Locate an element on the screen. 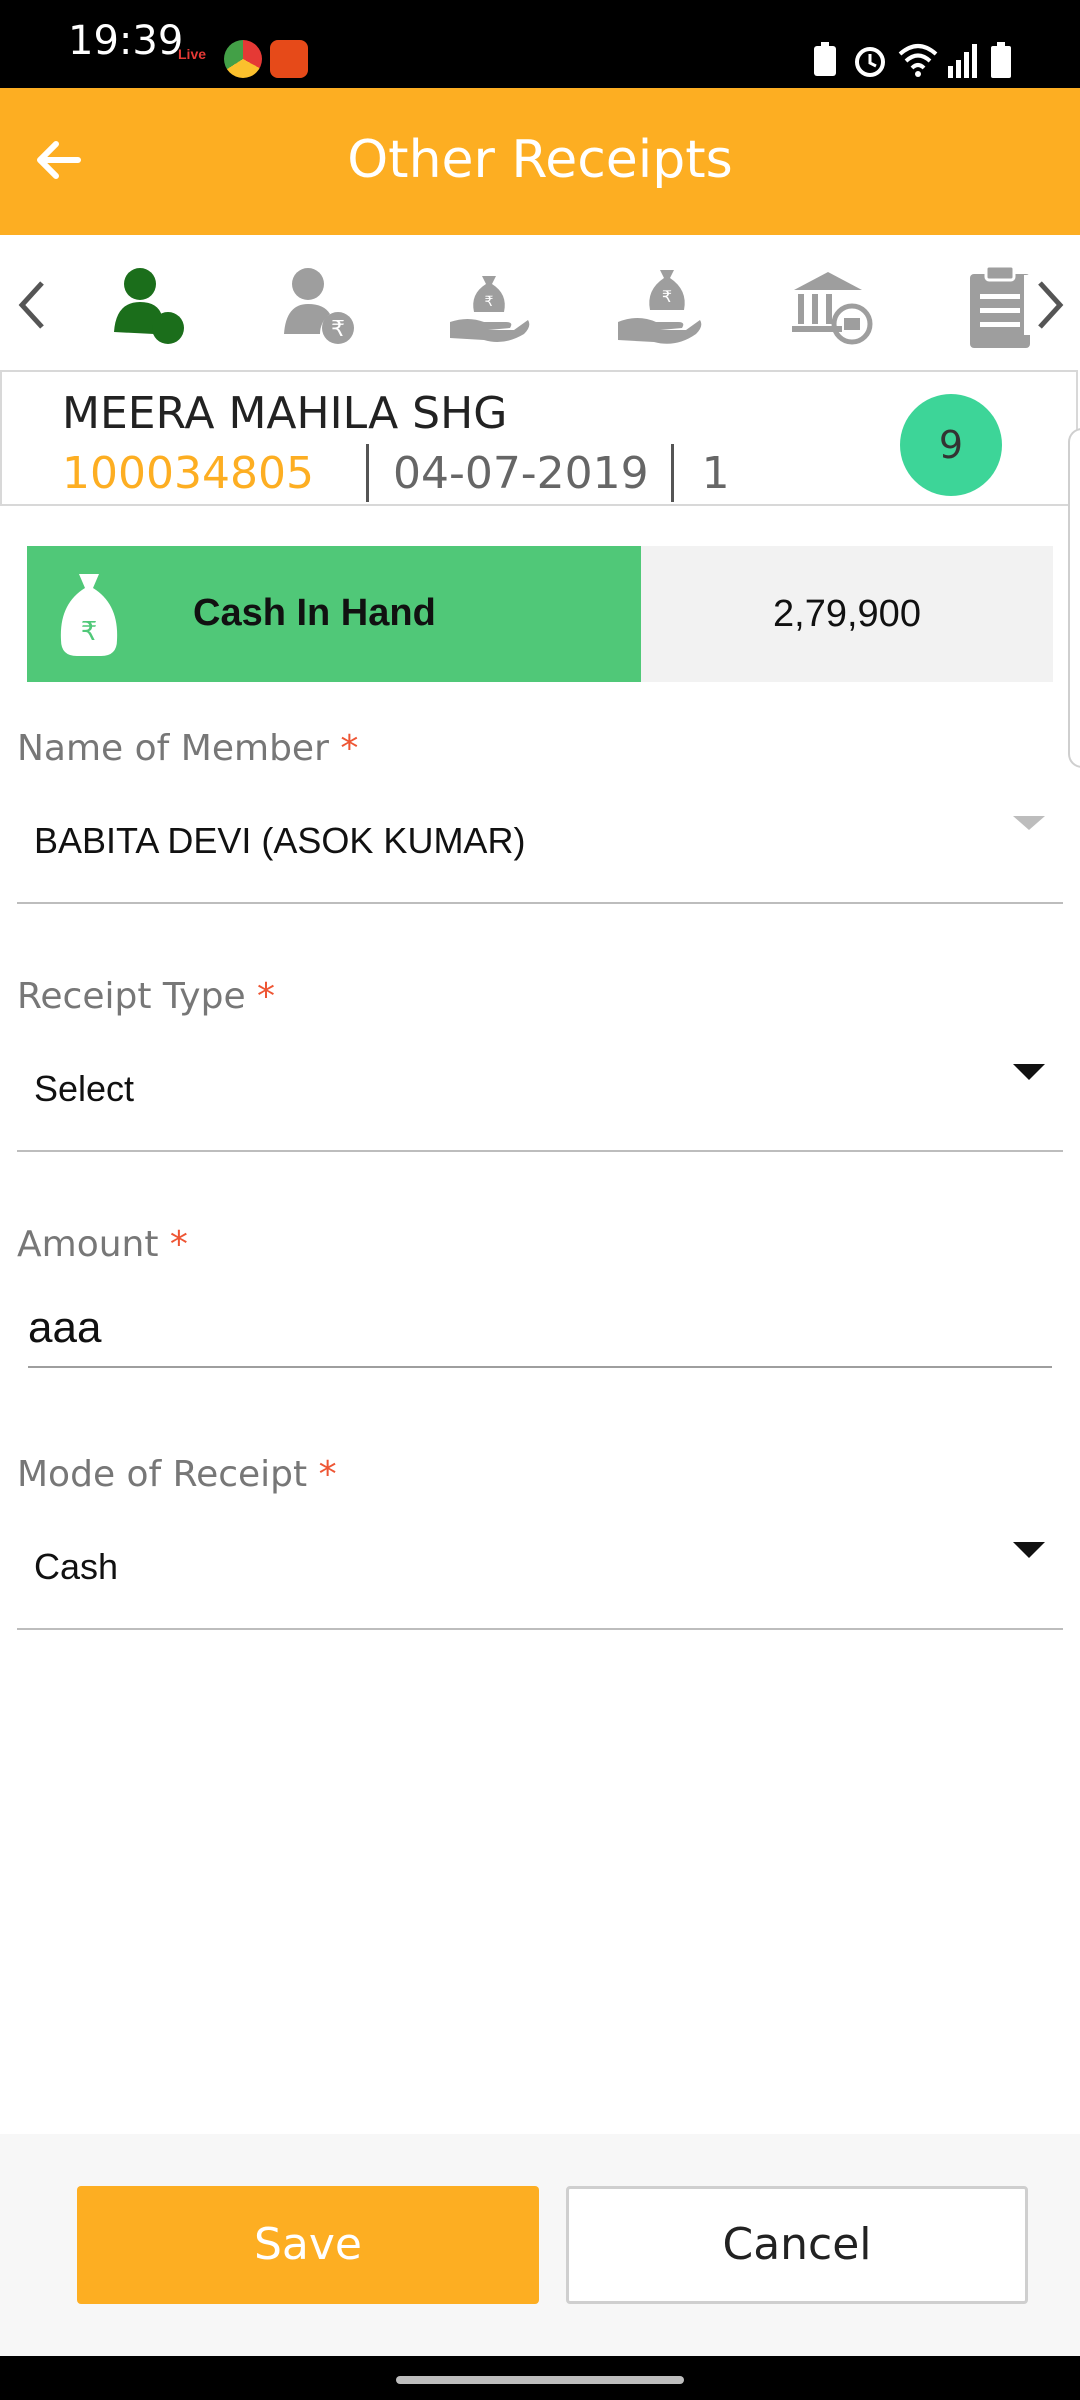 This screenshot has width=1080, height=2400. page-title: Other Receipts is located at coordinates (540, 160).